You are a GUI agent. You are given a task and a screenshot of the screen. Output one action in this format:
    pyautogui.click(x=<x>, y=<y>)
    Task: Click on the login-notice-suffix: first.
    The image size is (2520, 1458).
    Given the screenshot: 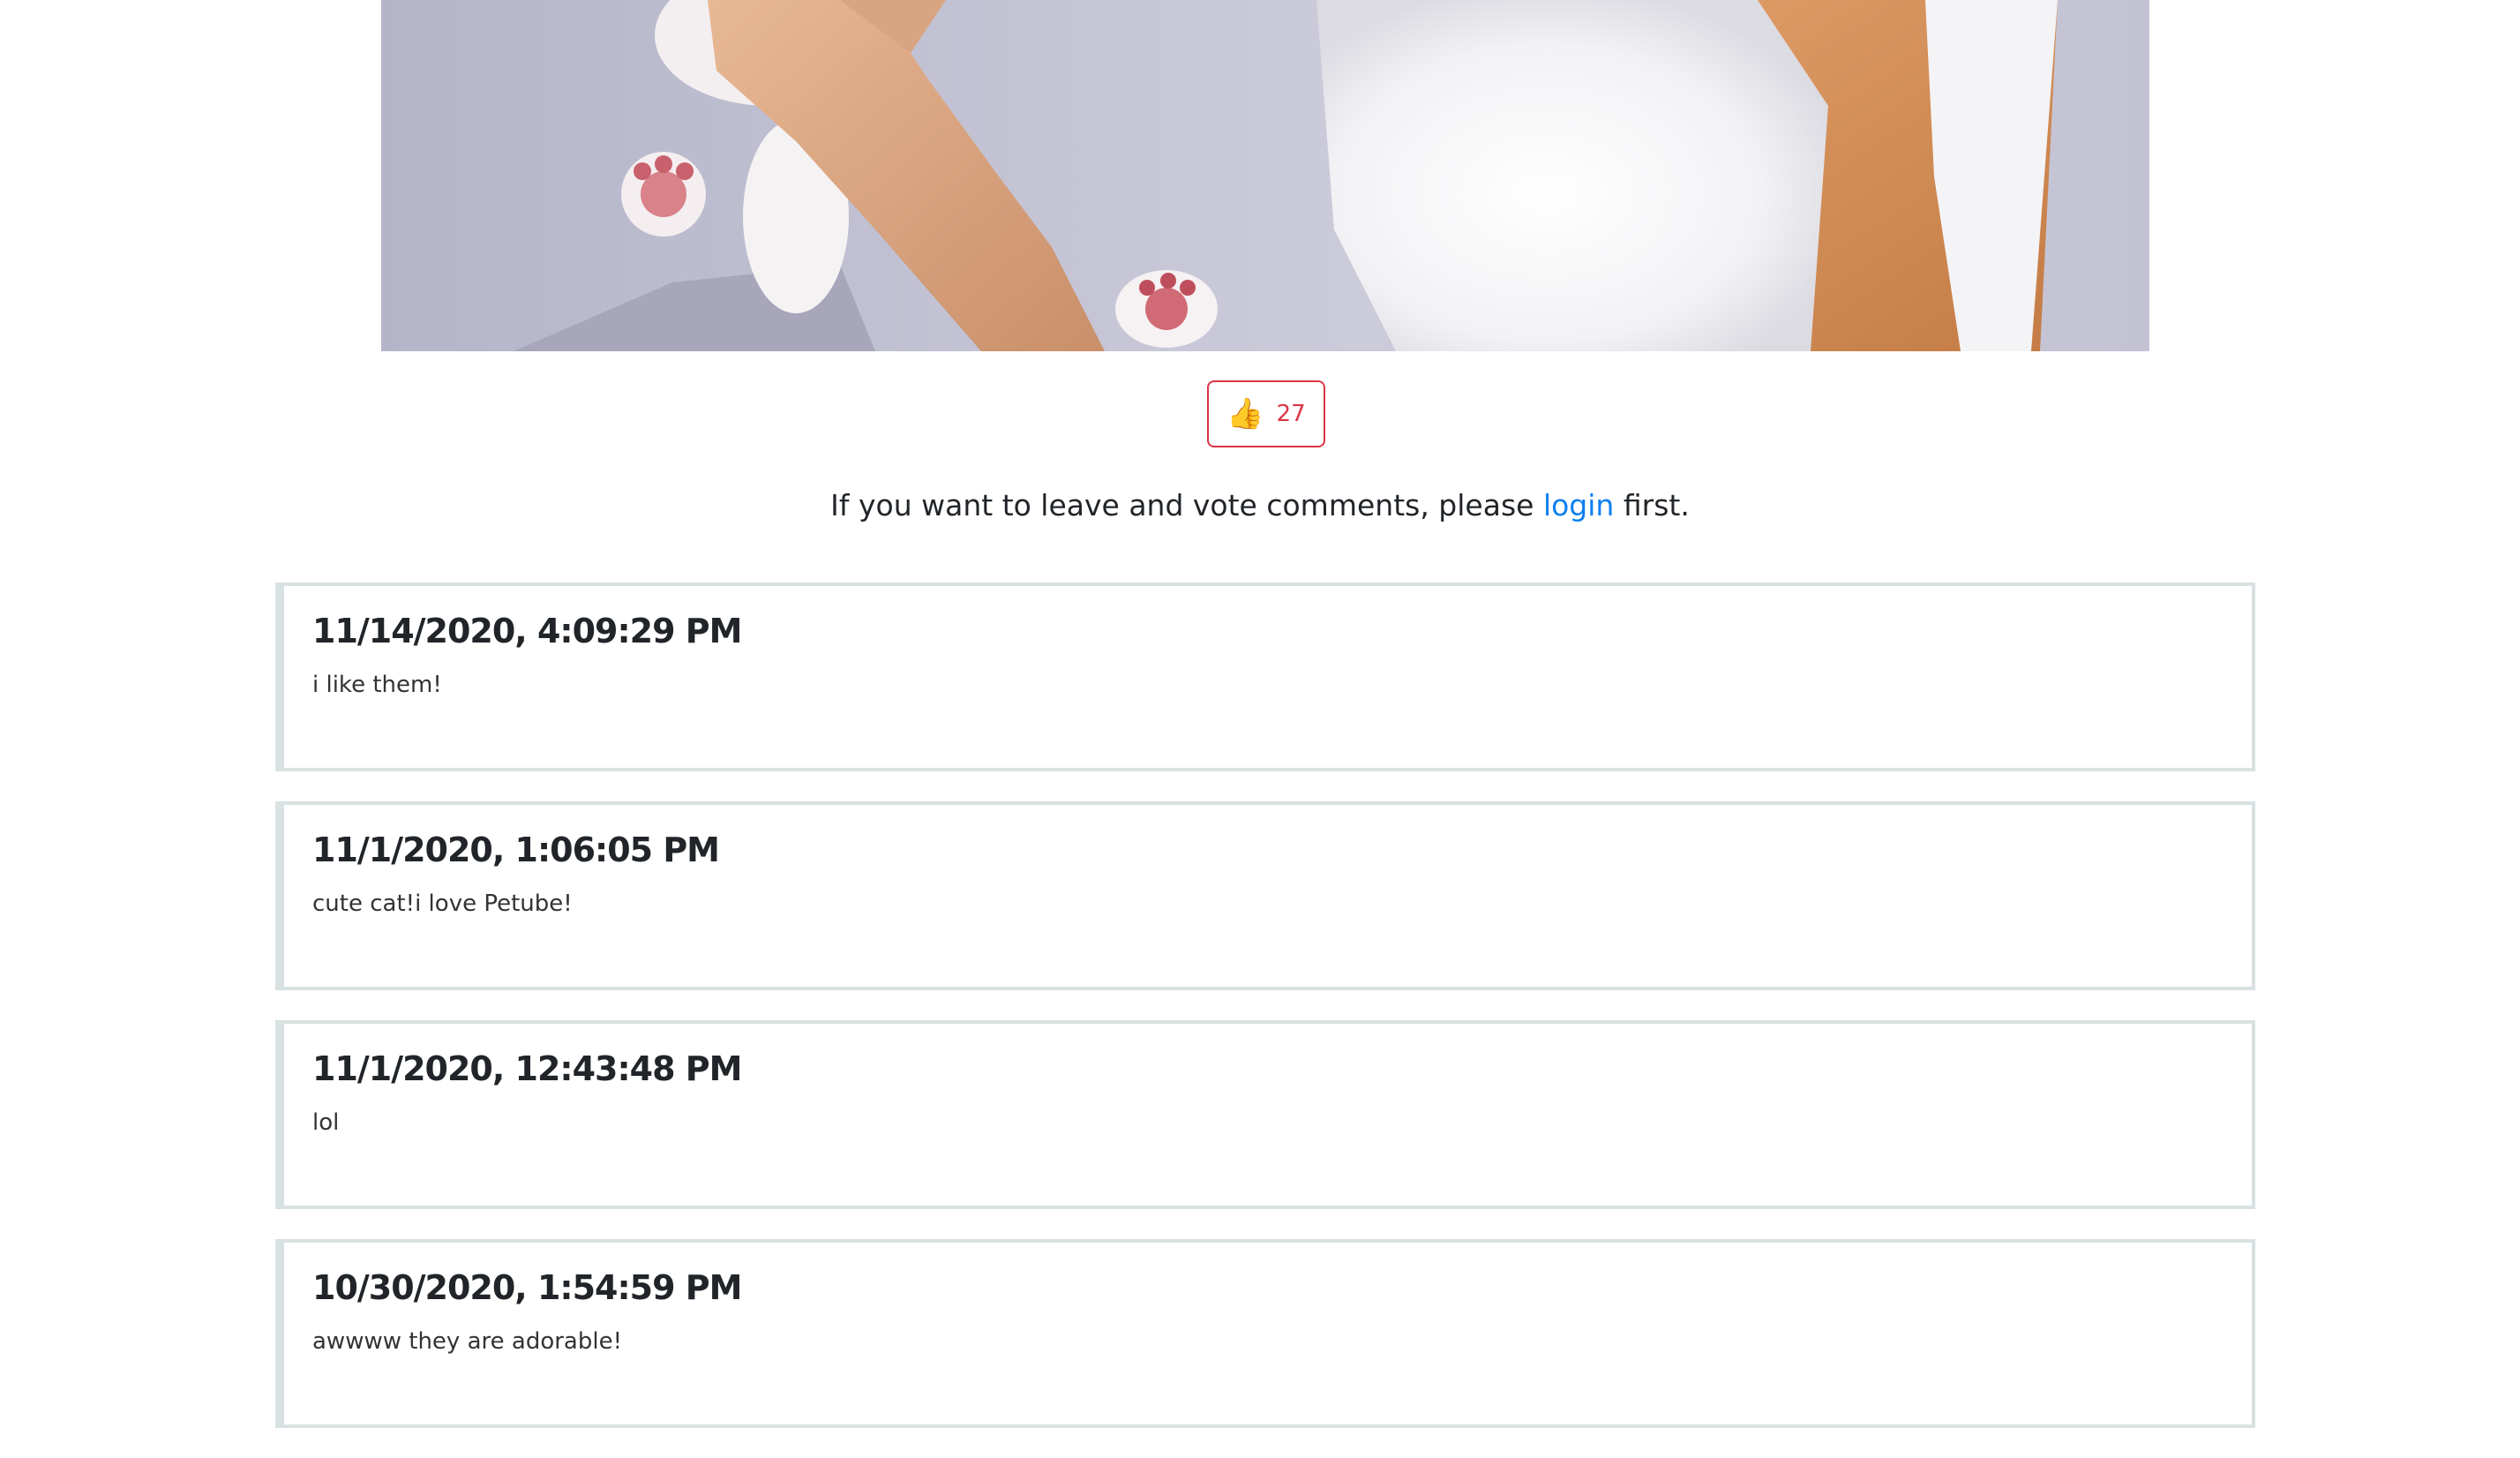 What is the action you would take?
    pyautogui.click(x=1656, y=505)
    